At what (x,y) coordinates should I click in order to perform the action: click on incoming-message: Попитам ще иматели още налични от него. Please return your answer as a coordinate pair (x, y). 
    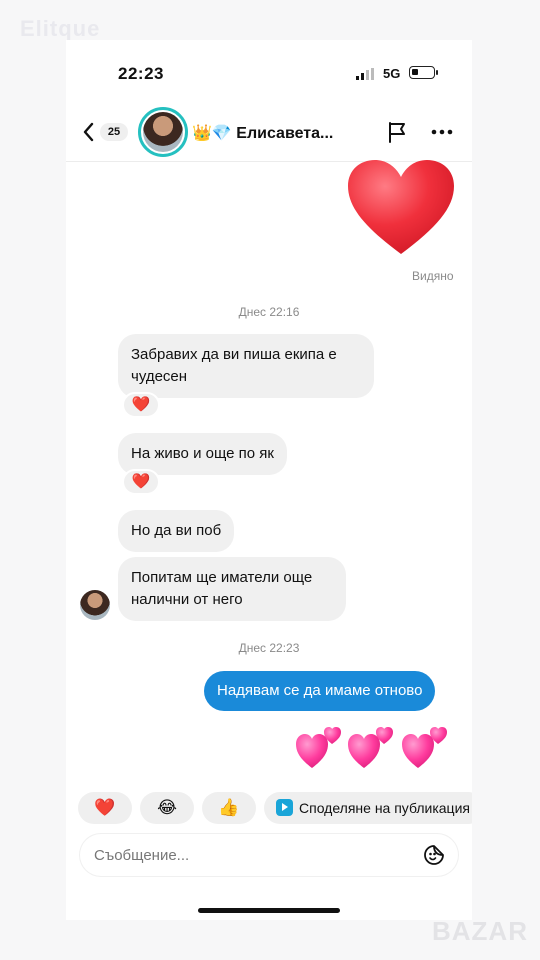
    Looking at the image, I should click on (232, 589).